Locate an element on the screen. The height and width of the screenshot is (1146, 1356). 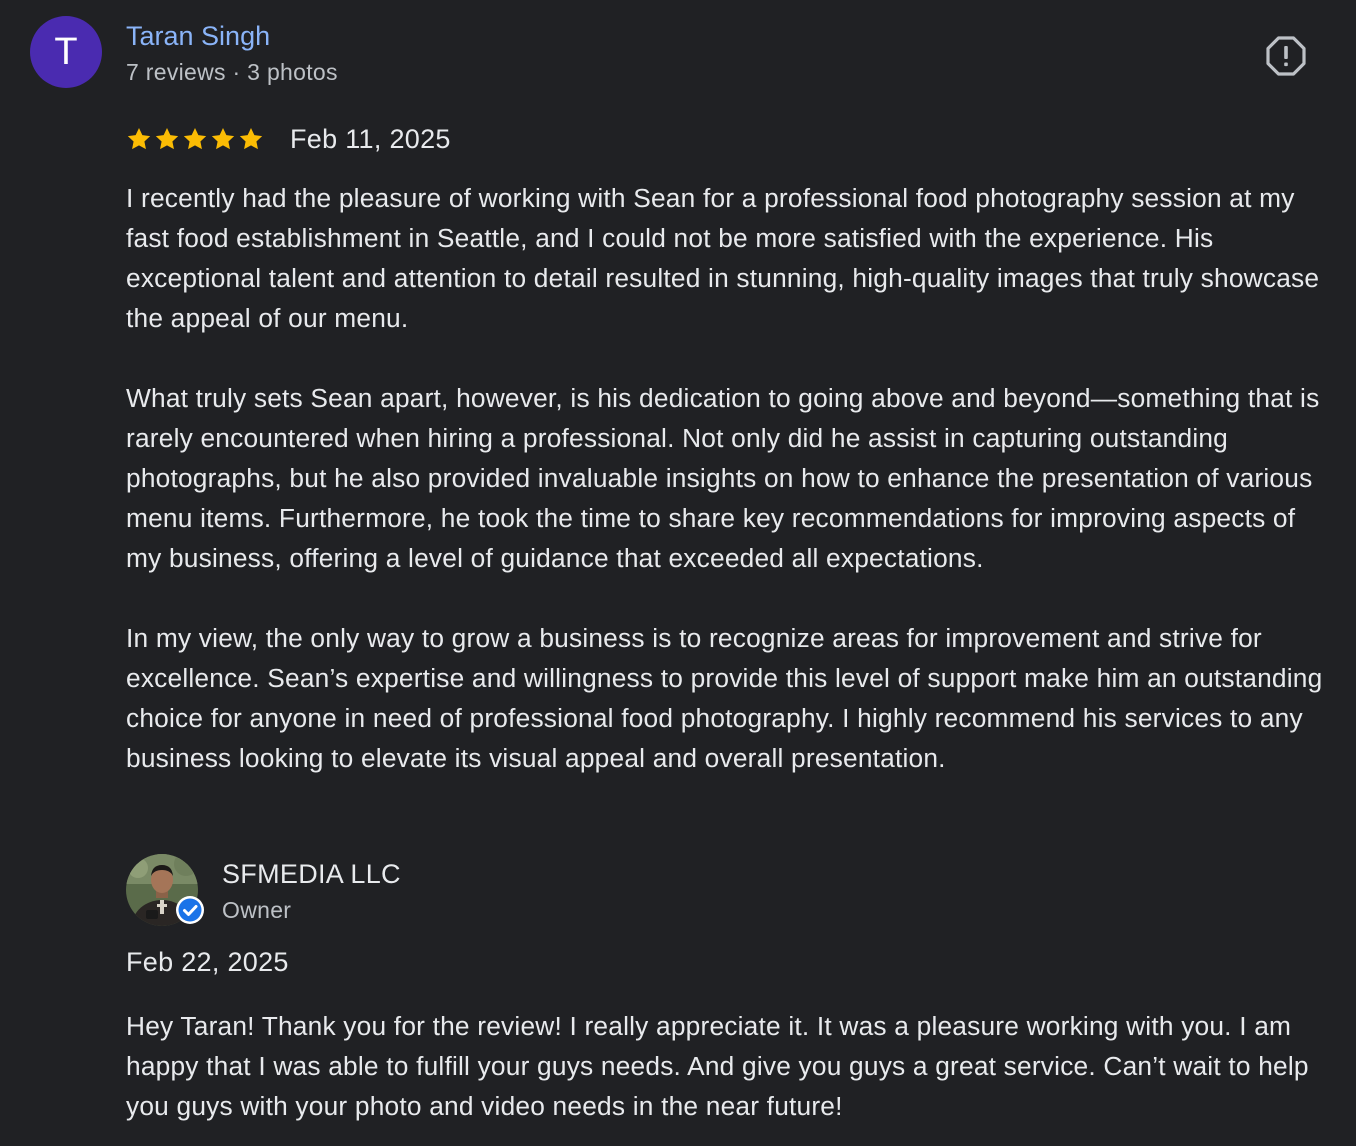
review-date: Feb 11, 2025 is located at coordinates (370, 138).